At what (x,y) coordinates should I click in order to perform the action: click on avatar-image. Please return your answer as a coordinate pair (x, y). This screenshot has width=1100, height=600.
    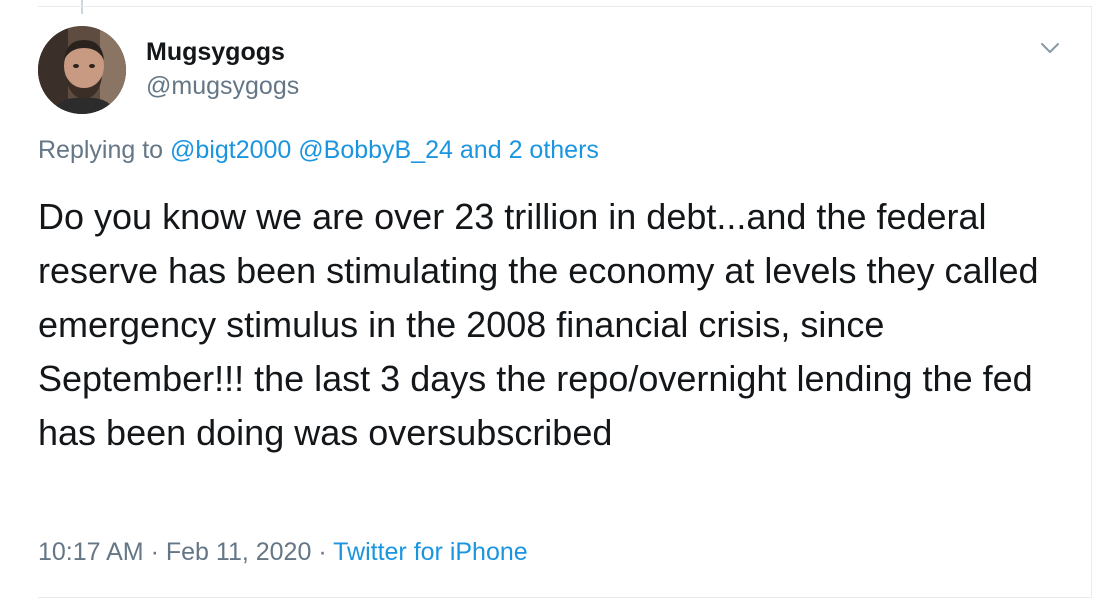
    Looking at the image, I should click on (82, 70).